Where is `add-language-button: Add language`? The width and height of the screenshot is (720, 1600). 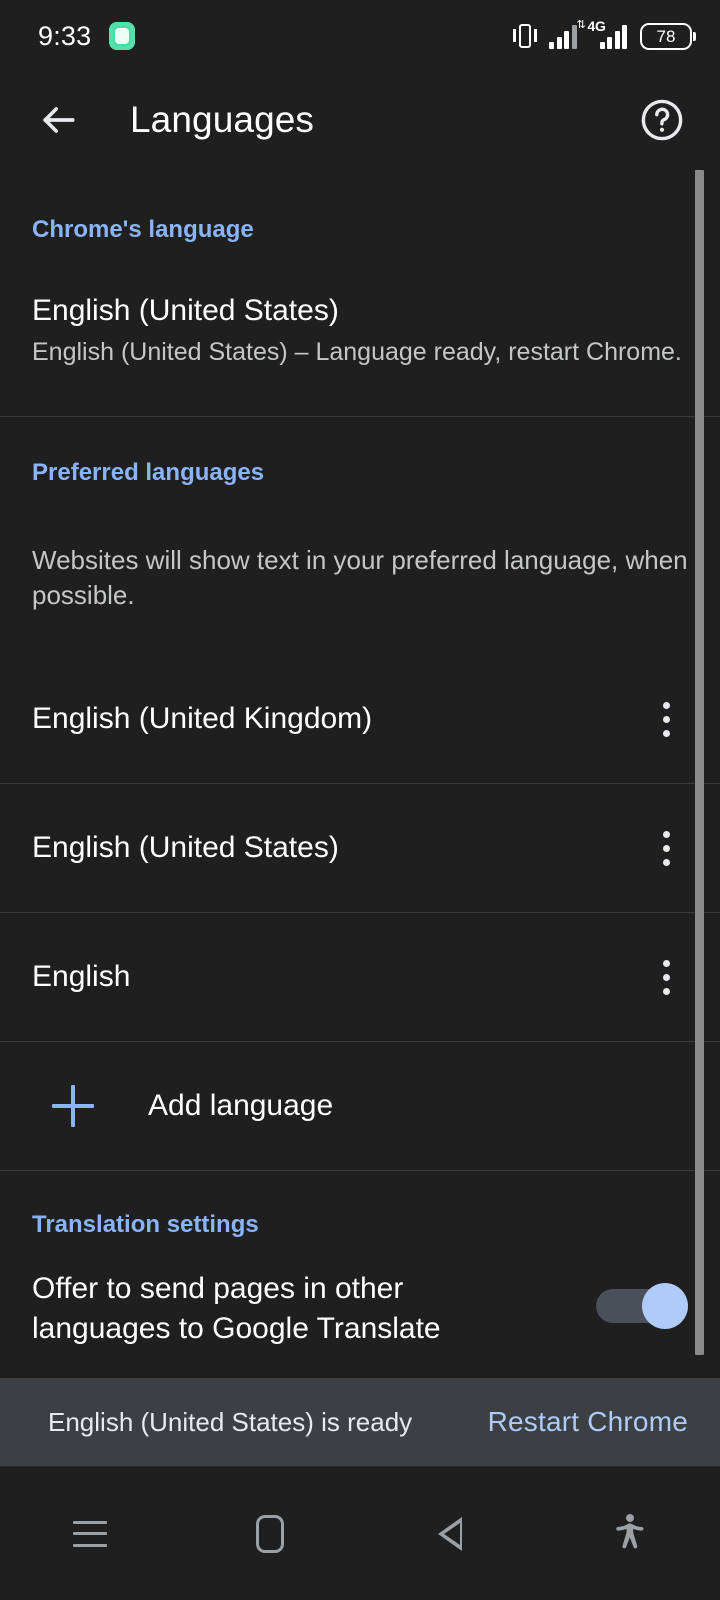
add-language-button: Add language is located at coordinates (360, 1106).